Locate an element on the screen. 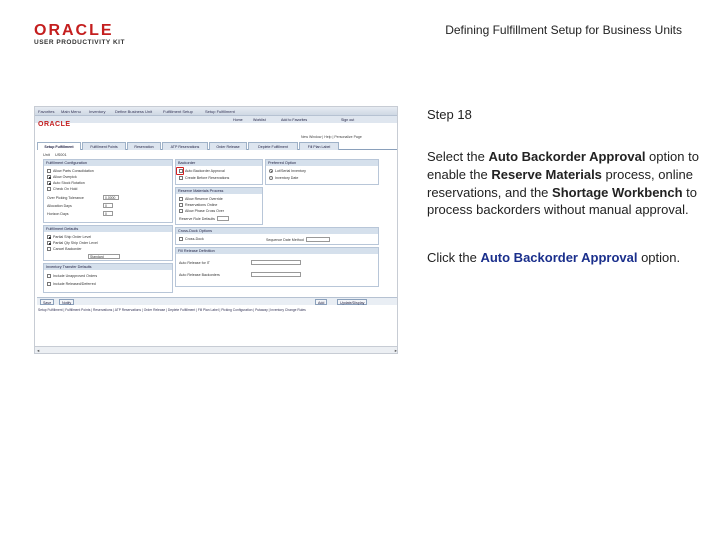  tab-atp-reservations: ATP Reservations is located at coordinates (185, 146).